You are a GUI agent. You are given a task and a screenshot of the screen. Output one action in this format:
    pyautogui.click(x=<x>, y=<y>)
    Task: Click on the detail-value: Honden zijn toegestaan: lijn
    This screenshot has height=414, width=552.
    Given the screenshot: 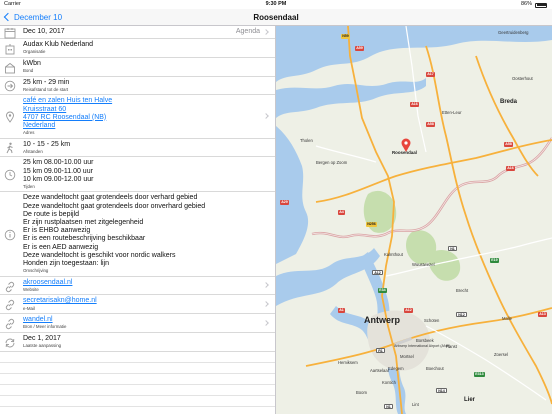 What is the action you would take?
    pyautogui.click(x=66, y=264)
    